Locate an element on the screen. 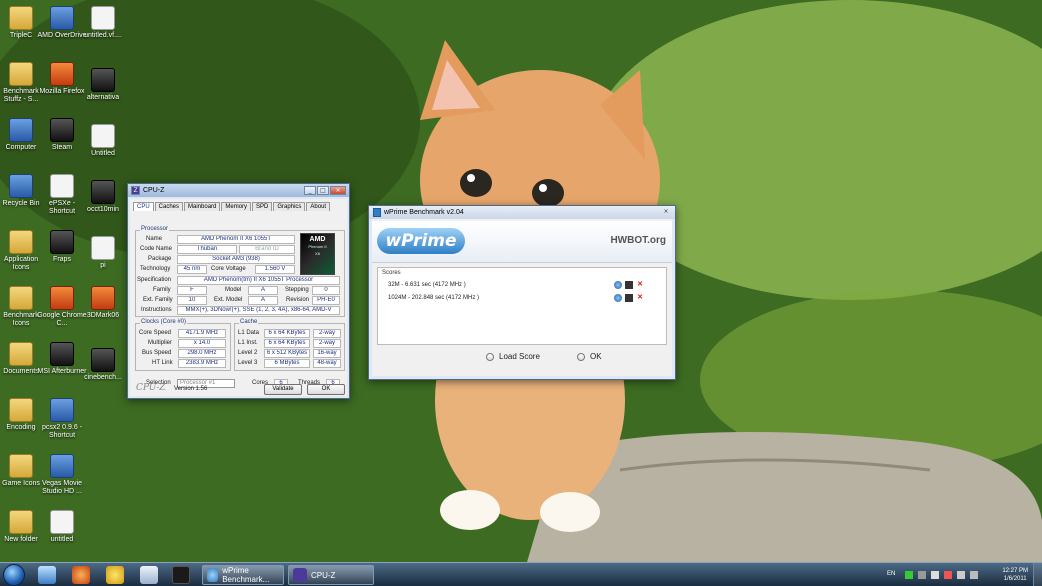 The height and width of the screenshot is (586, 1042). network-icon is located at coordinates (961, 575).